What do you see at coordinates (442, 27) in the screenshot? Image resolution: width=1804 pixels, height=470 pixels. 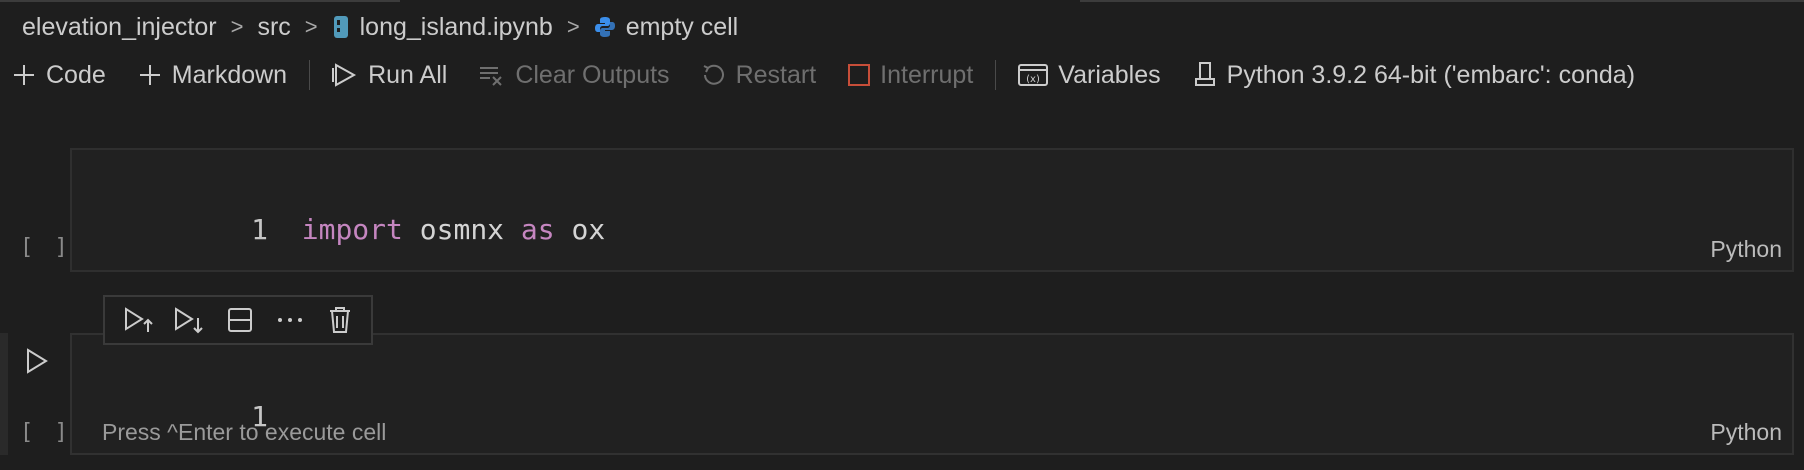 I see `breadcrumb-item-file: long_island.ipynb` at bounding box center [442, 27].